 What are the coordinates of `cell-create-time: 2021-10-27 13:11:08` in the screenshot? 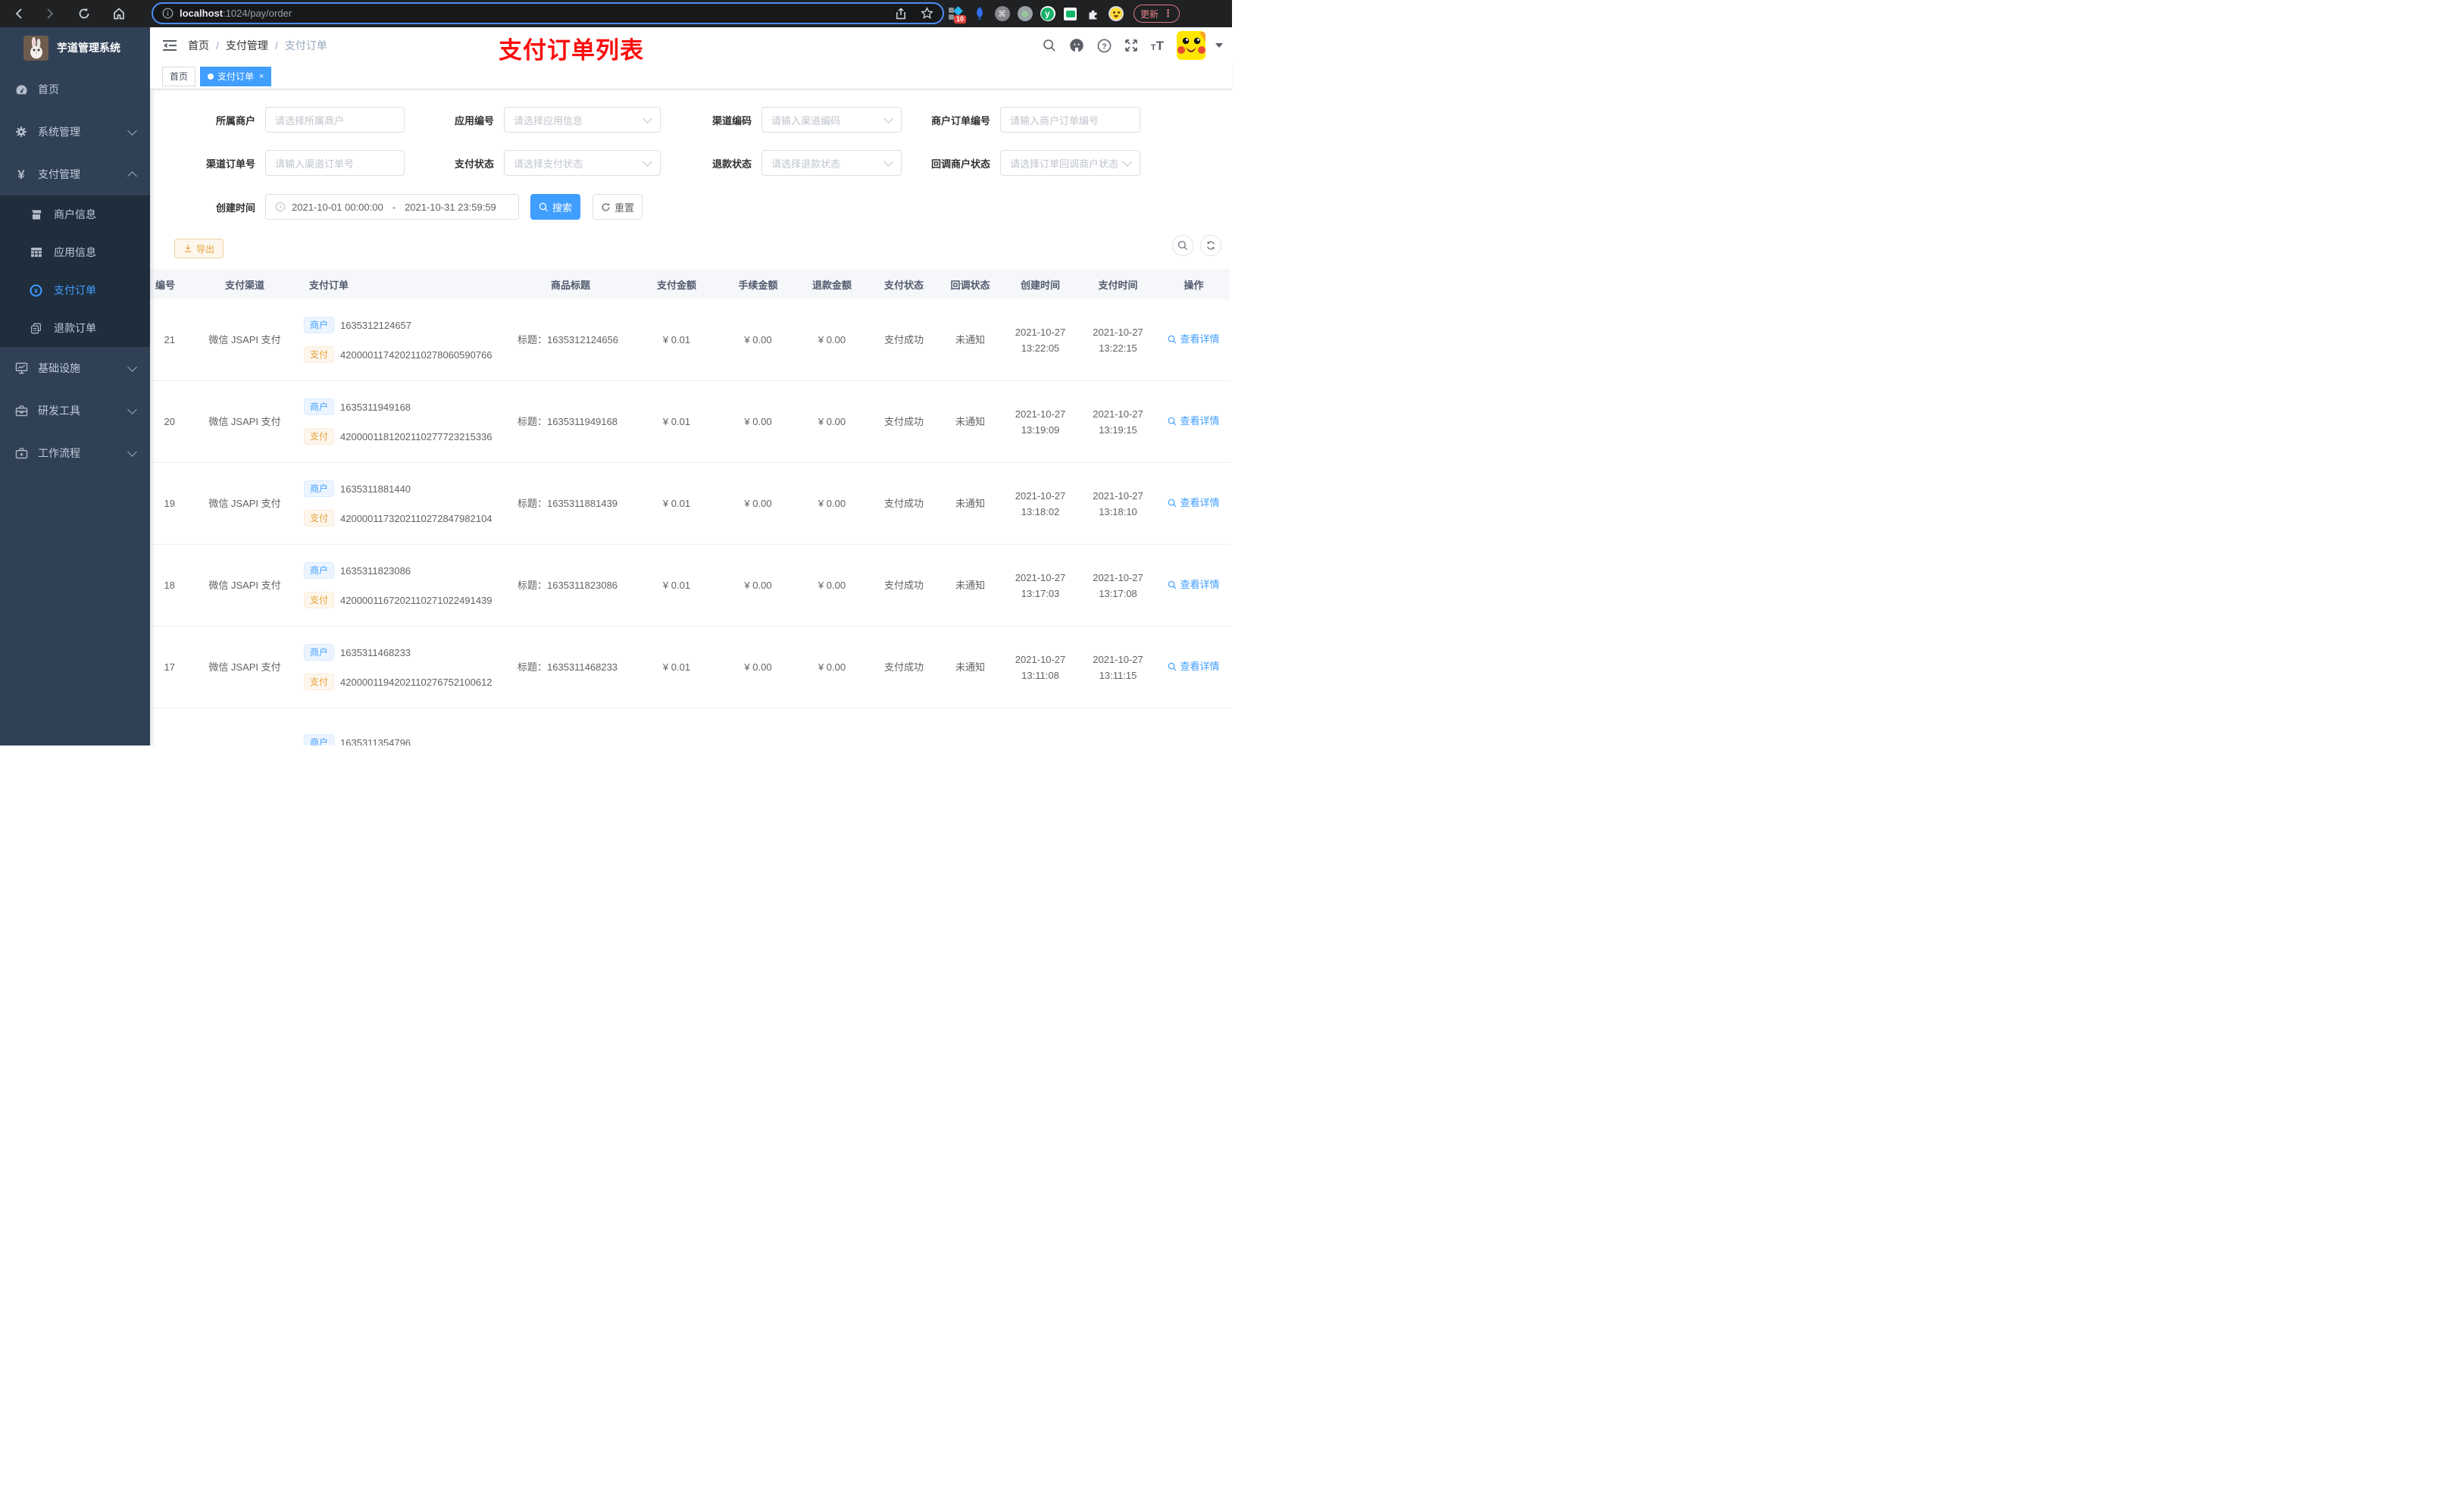 It's located at (1040, 667).